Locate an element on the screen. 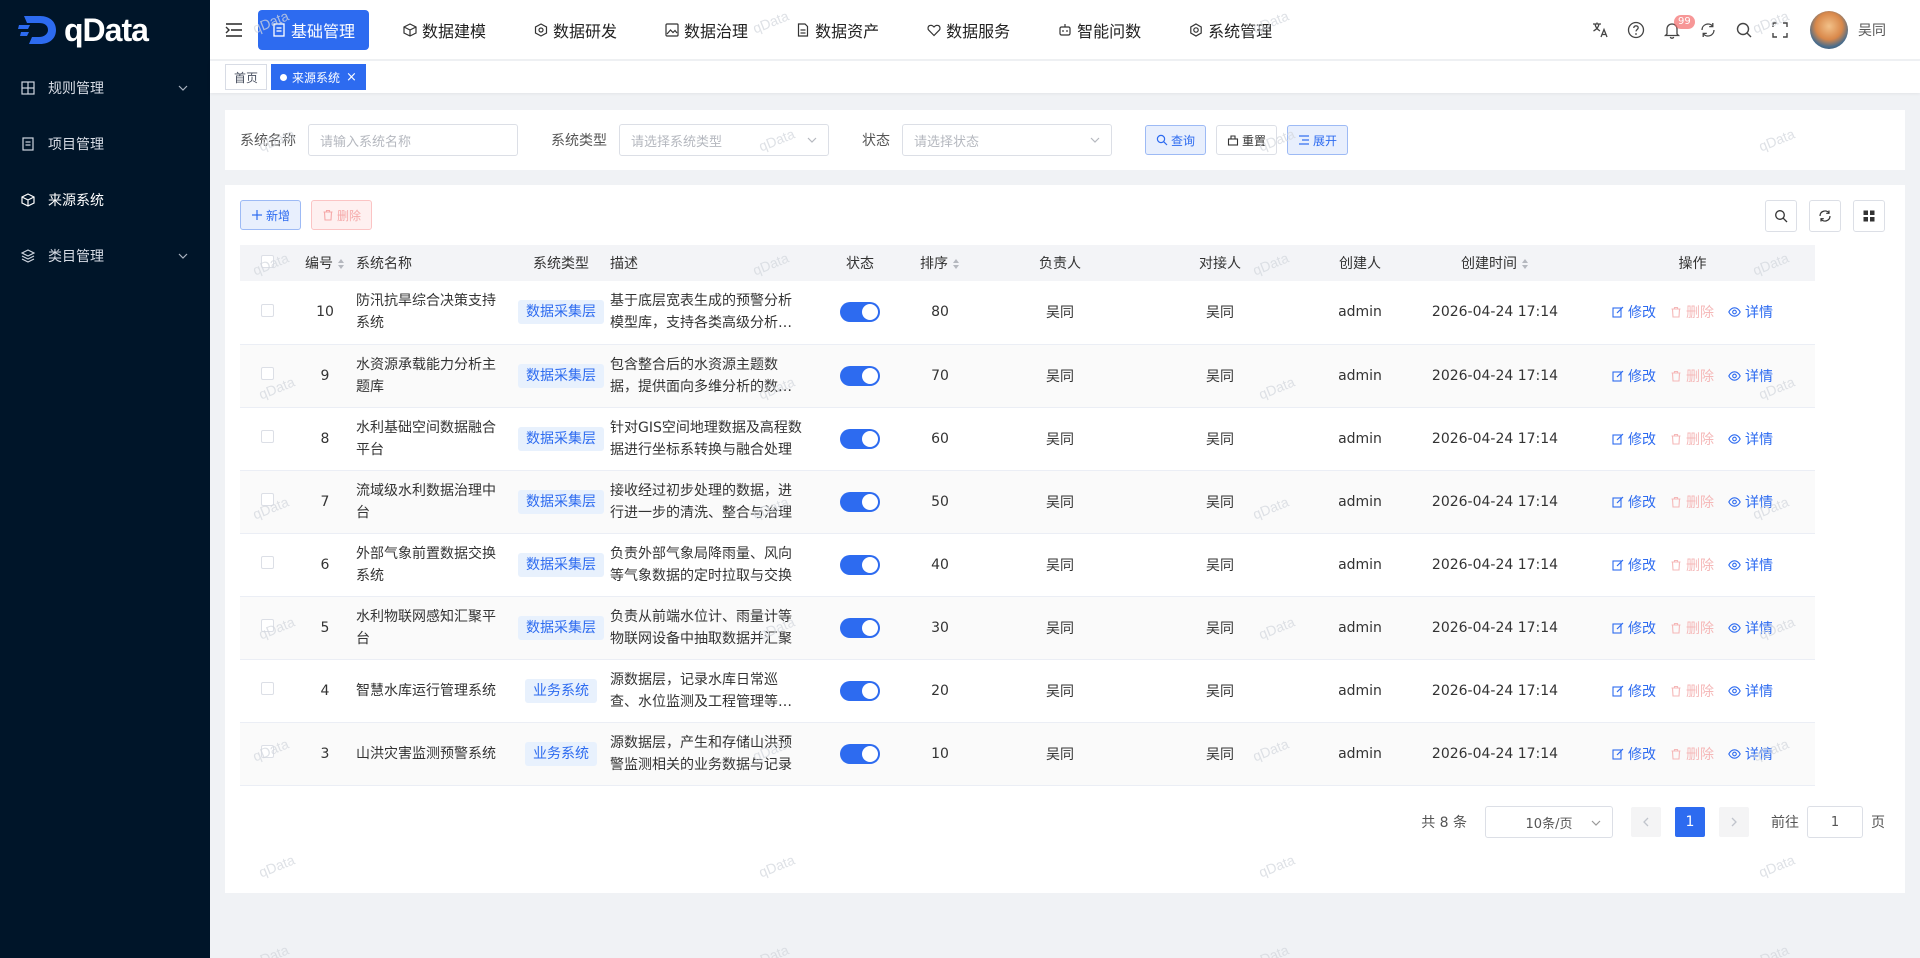 This screenshot has height=958, width=1920. toggle-search-button is located at coordinates (1781, 216).